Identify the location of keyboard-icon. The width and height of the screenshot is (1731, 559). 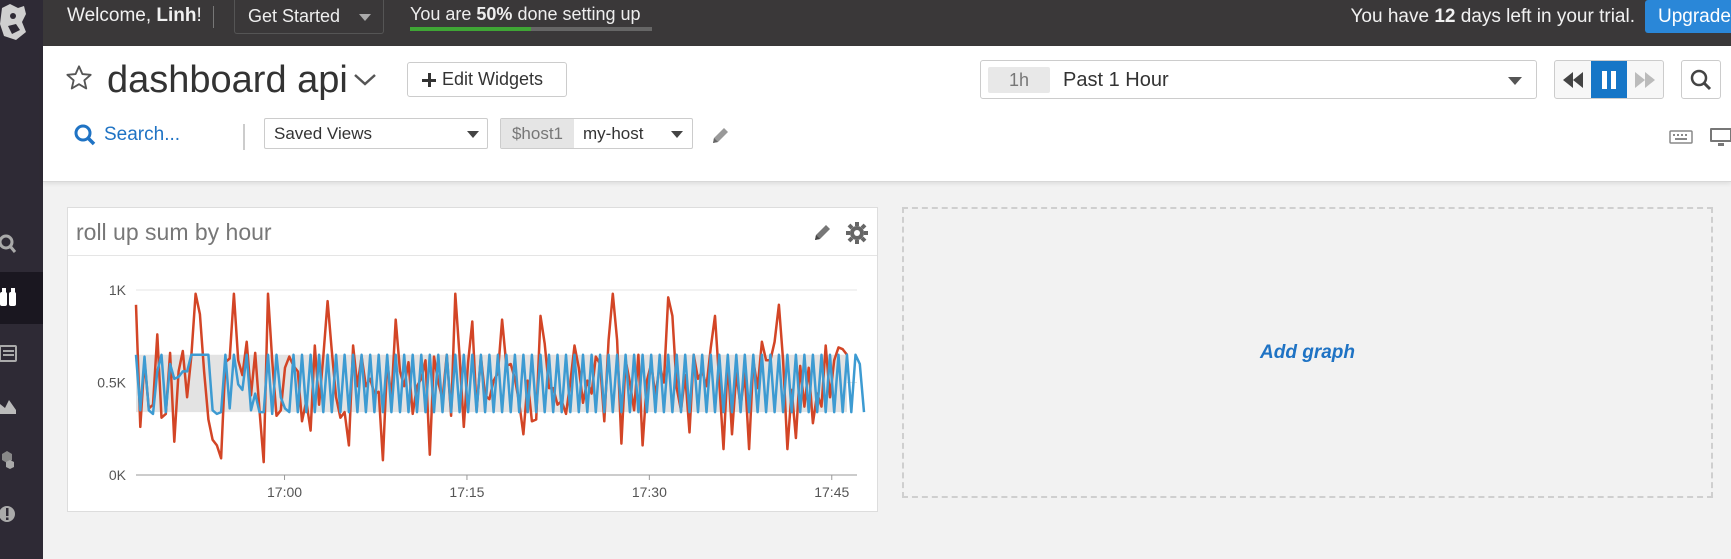
(1681, 139).